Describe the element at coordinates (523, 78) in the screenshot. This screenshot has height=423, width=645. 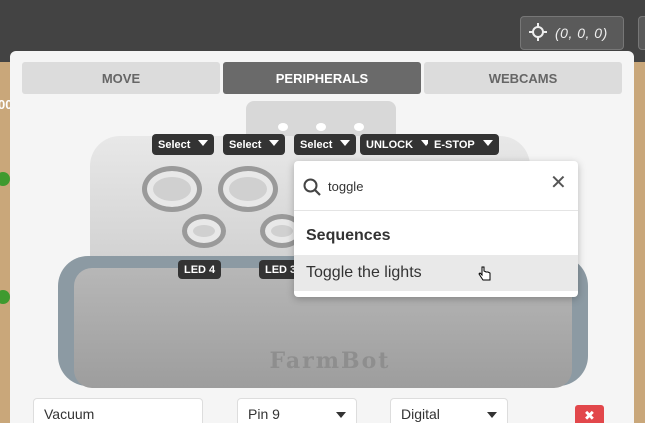
I see `tab-webcams: WEBCAMS` at that location.